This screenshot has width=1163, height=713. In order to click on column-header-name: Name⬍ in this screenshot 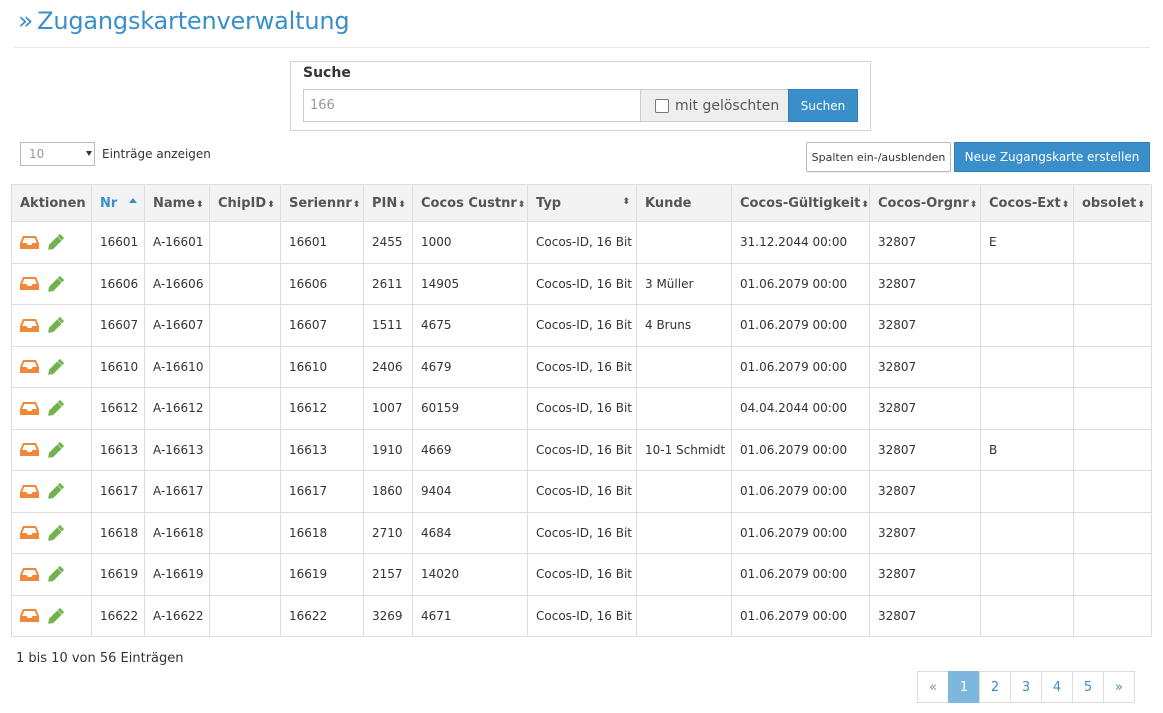, I will do `click(177, 203)`.